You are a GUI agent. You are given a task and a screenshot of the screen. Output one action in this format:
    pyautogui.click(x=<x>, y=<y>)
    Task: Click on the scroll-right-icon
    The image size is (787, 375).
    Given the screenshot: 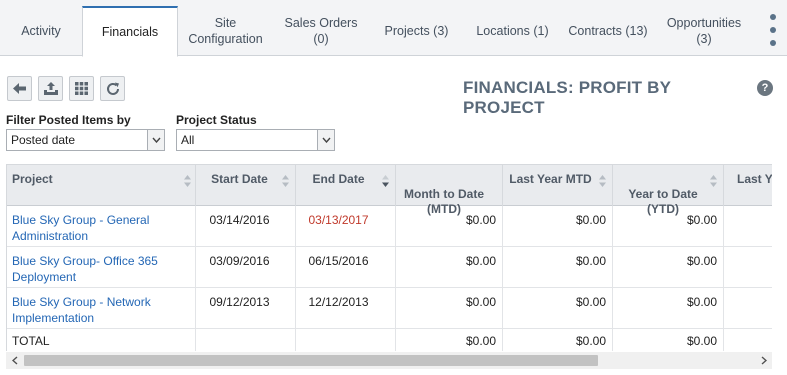 What is the action you would take?
    pyautogui.click(x=763, y=360)
    